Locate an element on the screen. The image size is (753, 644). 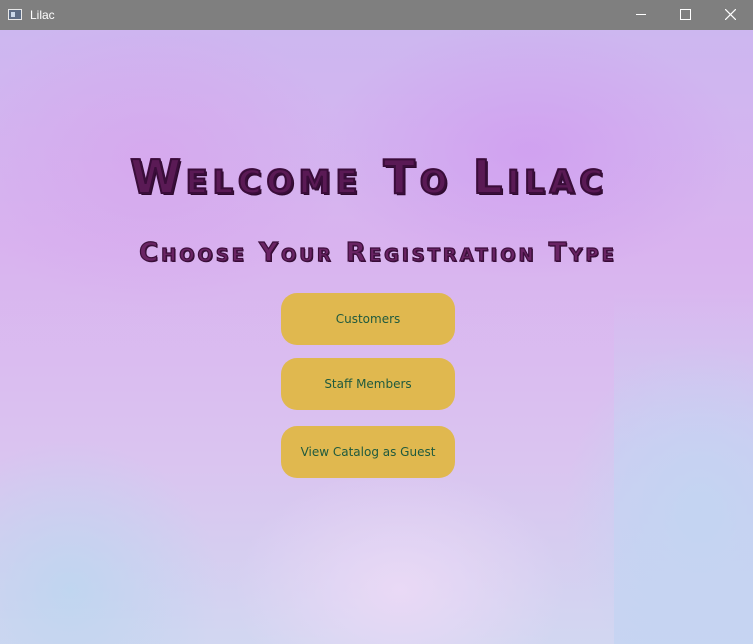
staff-members-button: Staff Members is located at coordinates (368, 384).